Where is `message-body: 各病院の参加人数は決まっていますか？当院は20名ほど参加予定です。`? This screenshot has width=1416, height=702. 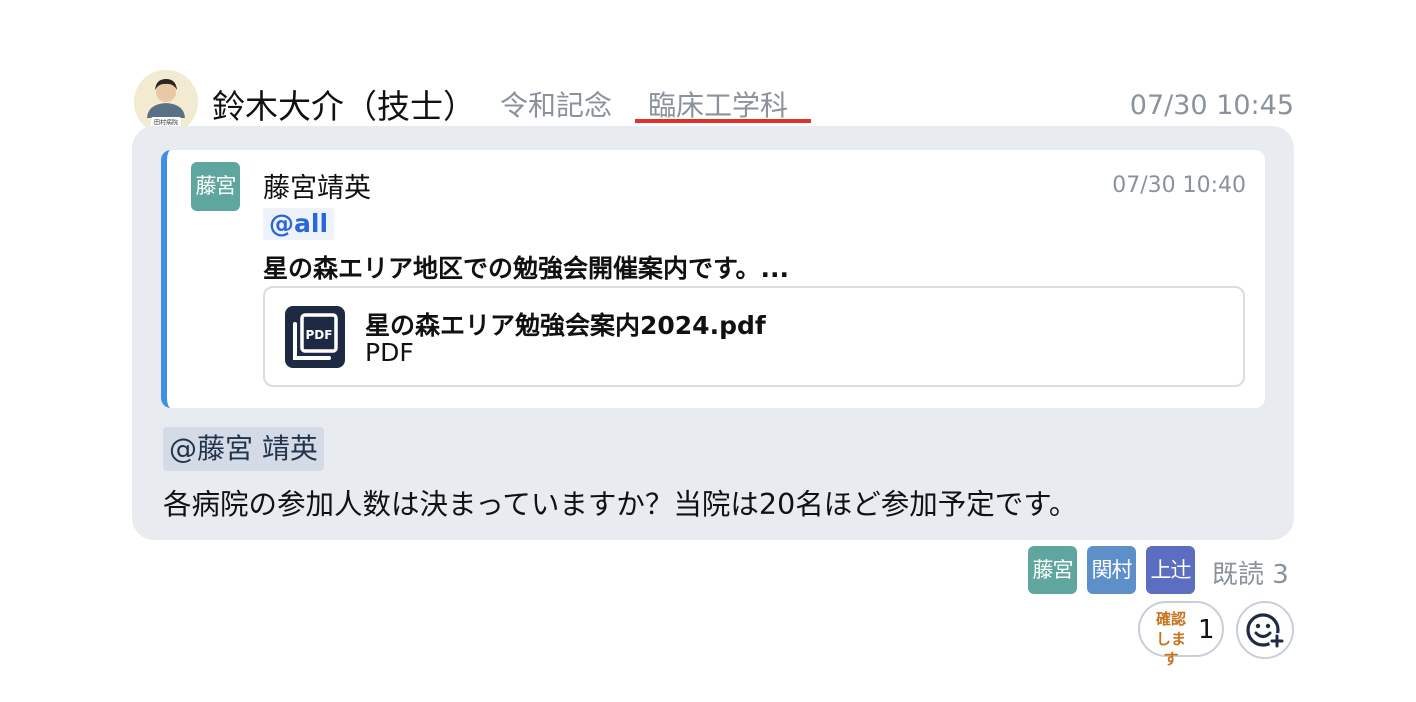
message-body: 各病院の参加人数は決まっていますか？当院は20名ほど参加予定です。 is located at coordinates (620, 504).